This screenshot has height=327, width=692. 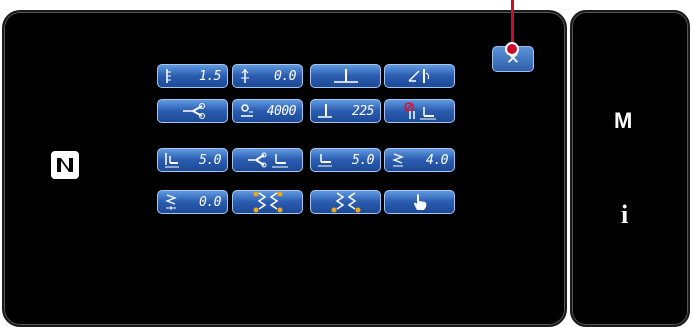 I want to click on foot-no-lift-button, so click(x=419, y=111).